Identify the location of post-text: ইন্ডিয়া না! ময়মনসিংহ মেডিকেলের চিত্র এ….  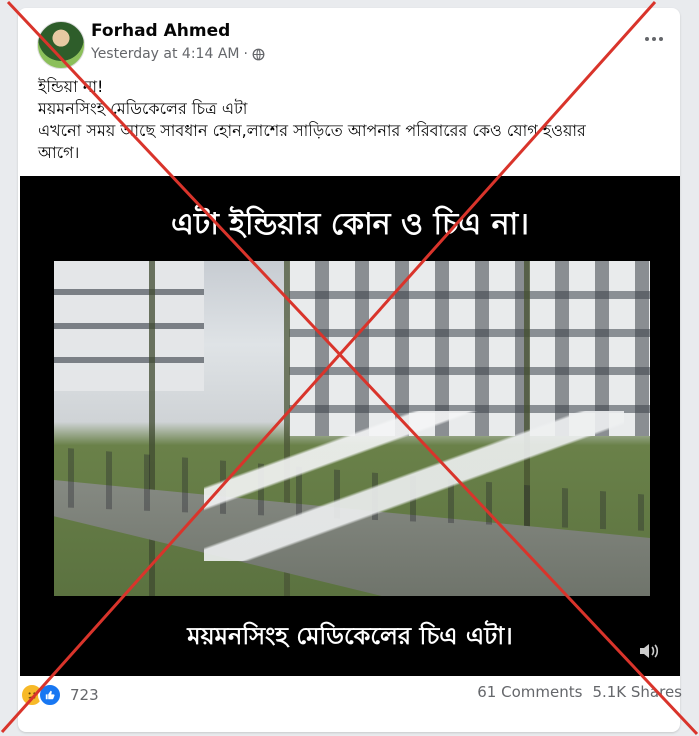
(353, 120).